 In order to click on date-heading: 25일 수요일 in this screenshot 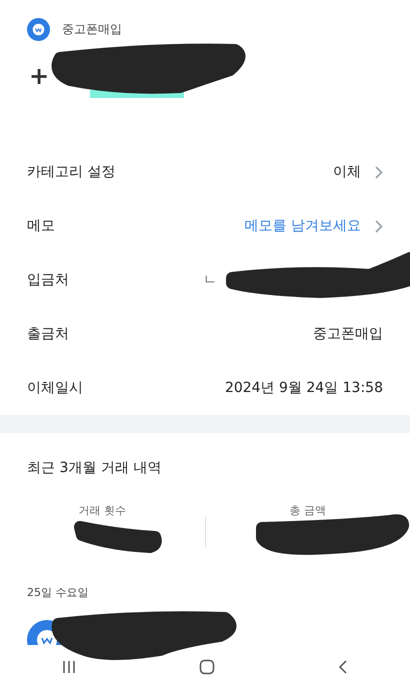, I will do `click(58, 592)`.